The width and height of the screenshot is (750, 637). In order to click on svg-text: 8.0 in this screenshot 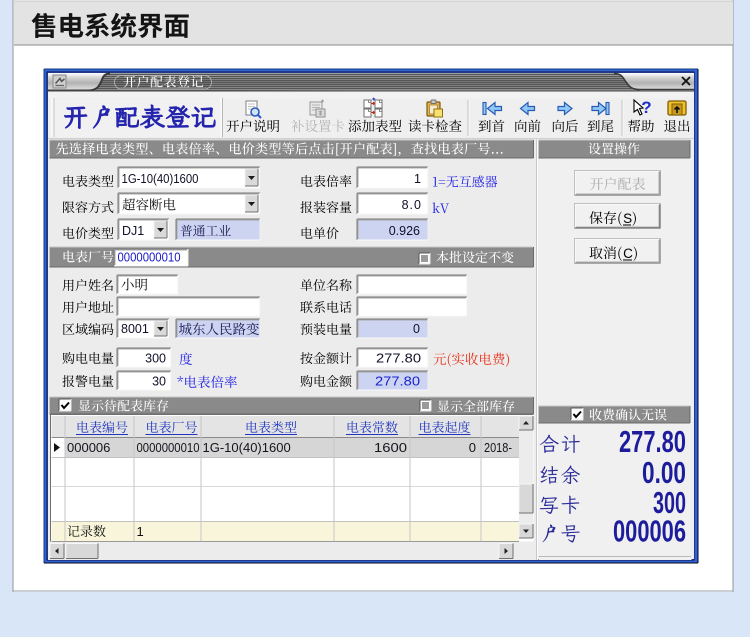, I will do `click(412, 205)`.